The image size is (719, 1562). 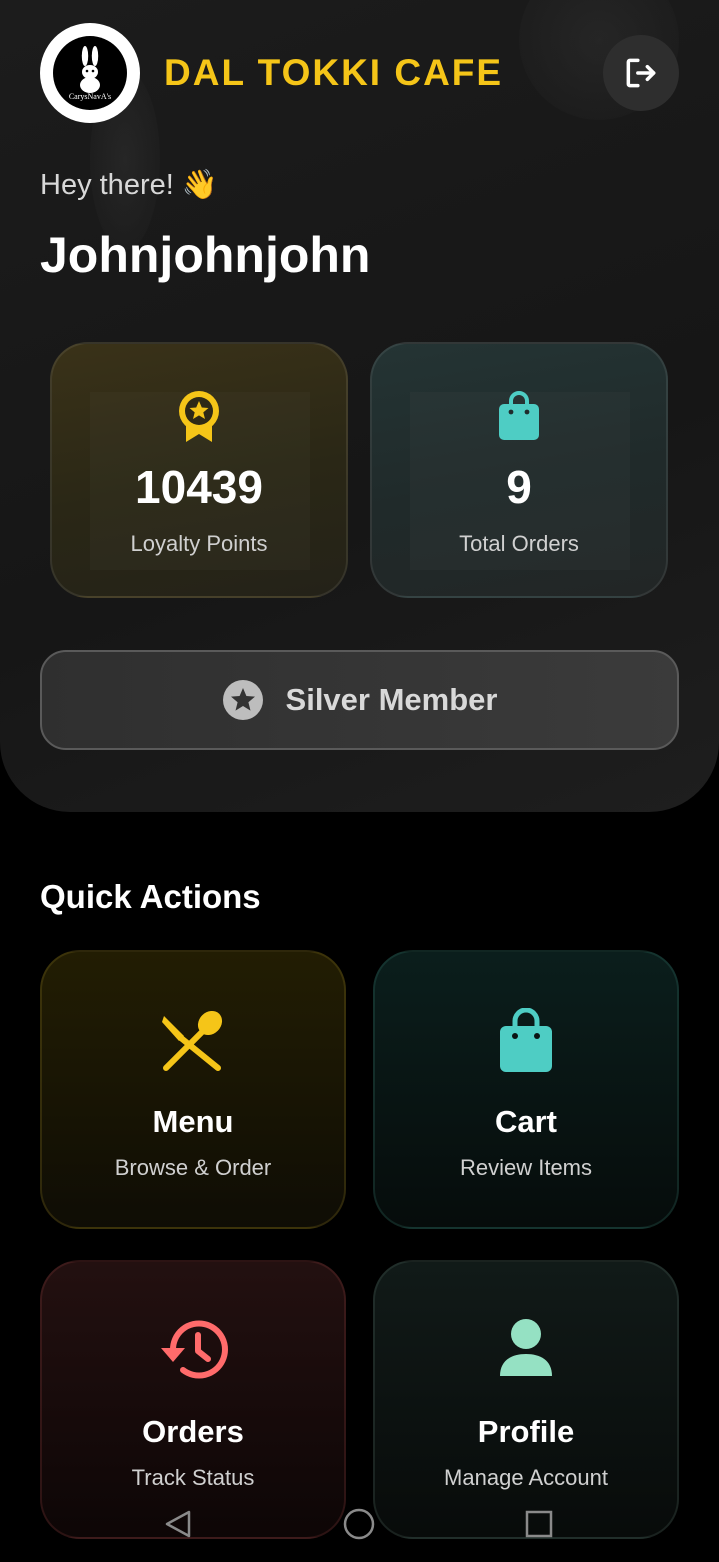 I want to click on nav-recents-button, so click(x=539, y=1524).